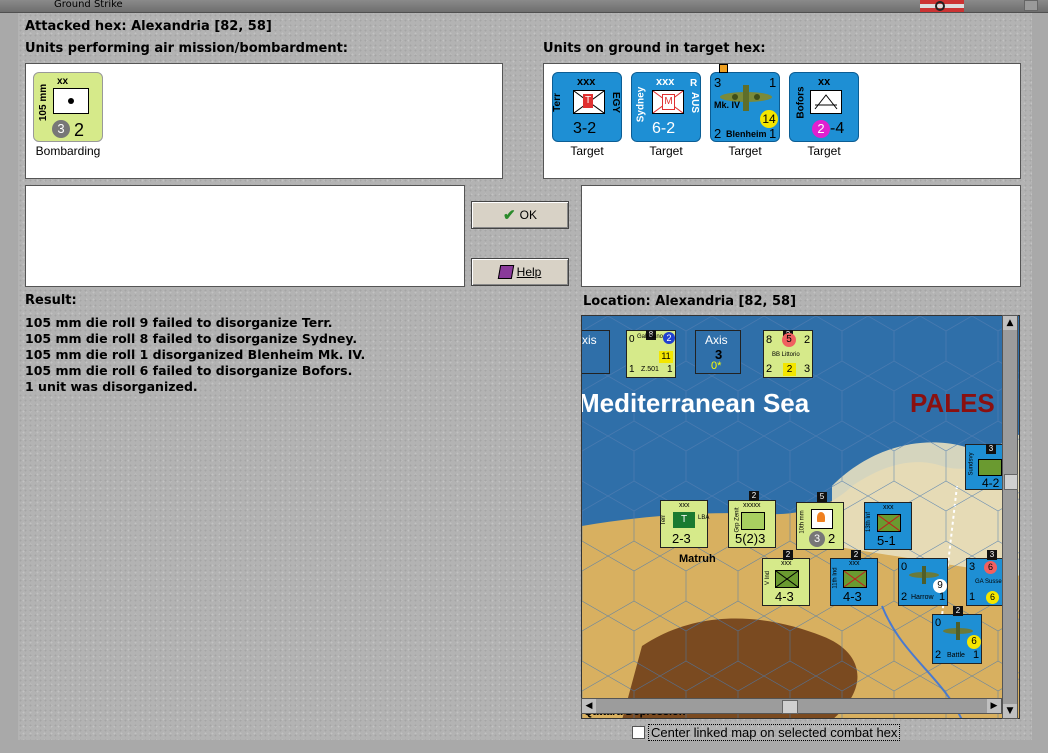 Image resolution: width=1048 pixels, height=753 pixels. Describe the element at coordinates (826, 102) in the screenshot. I see `aa-symbol-icon` at that location.